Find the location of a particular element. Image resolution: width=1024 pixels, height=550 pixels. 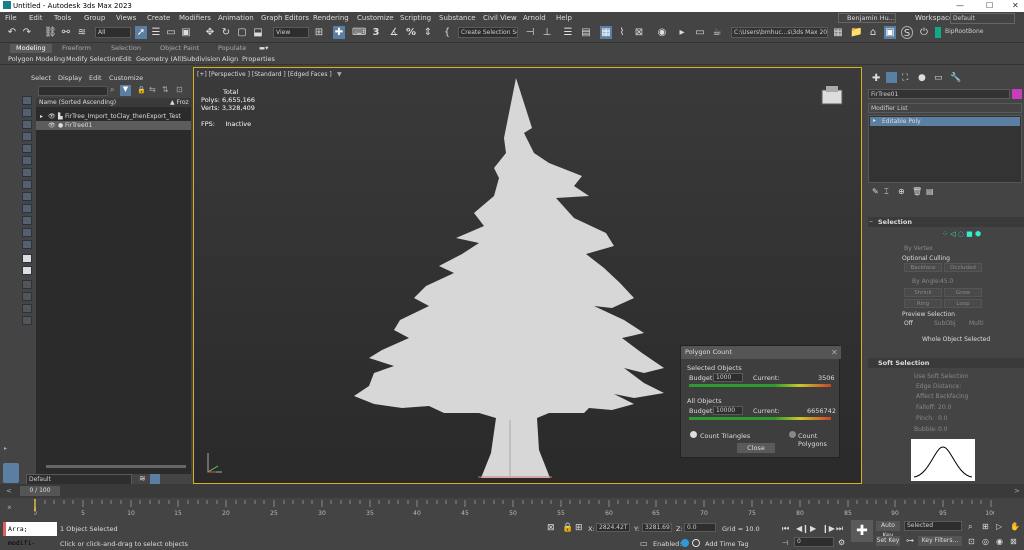

close-button: Close is located at coordinates (756, 448).